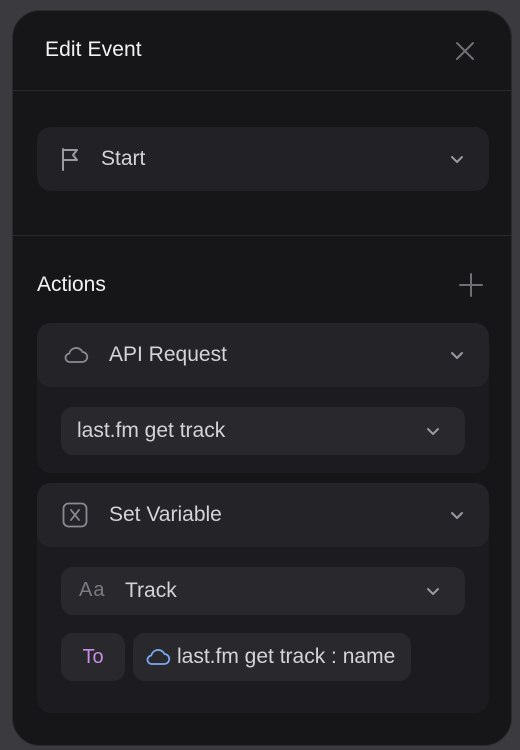 Image resolution: width=520 pixels, height=750 pixels. Describe the element at coordinates (263, 431) in the screenshot. I see `api-request-select: last.fm get track` at that location.